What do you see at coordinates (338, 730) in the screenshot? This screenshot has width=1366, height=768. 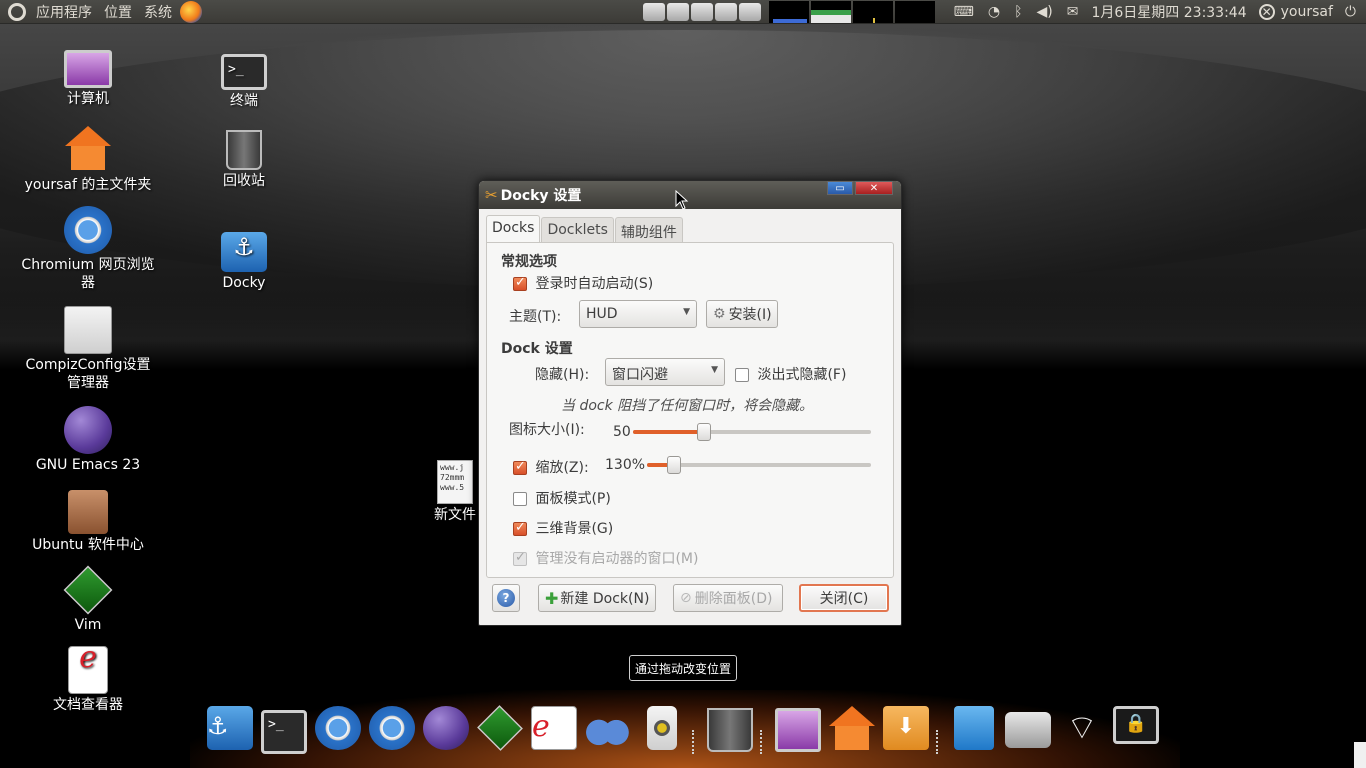 I see `dock-item-chromium` at bounding box center [338, 730].